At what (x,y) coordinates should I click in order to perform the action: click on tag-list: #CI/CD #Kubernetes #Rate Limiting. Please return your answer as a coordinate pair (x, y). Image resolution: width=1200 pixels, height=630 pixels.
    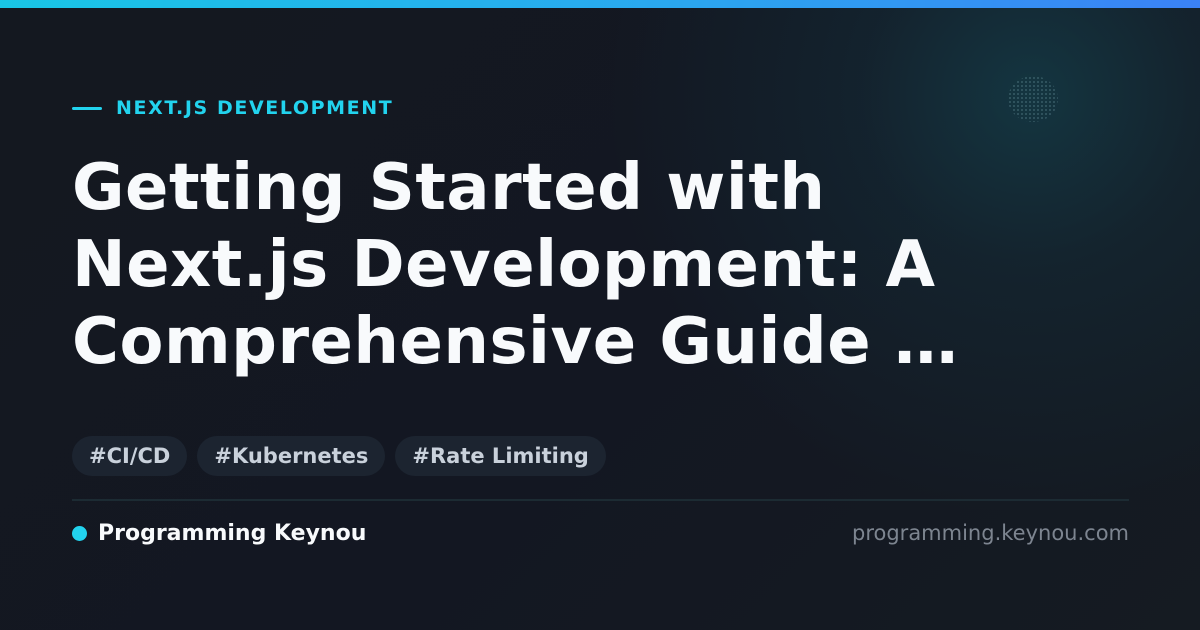
    Looking at the image, I should click on (339, 456).